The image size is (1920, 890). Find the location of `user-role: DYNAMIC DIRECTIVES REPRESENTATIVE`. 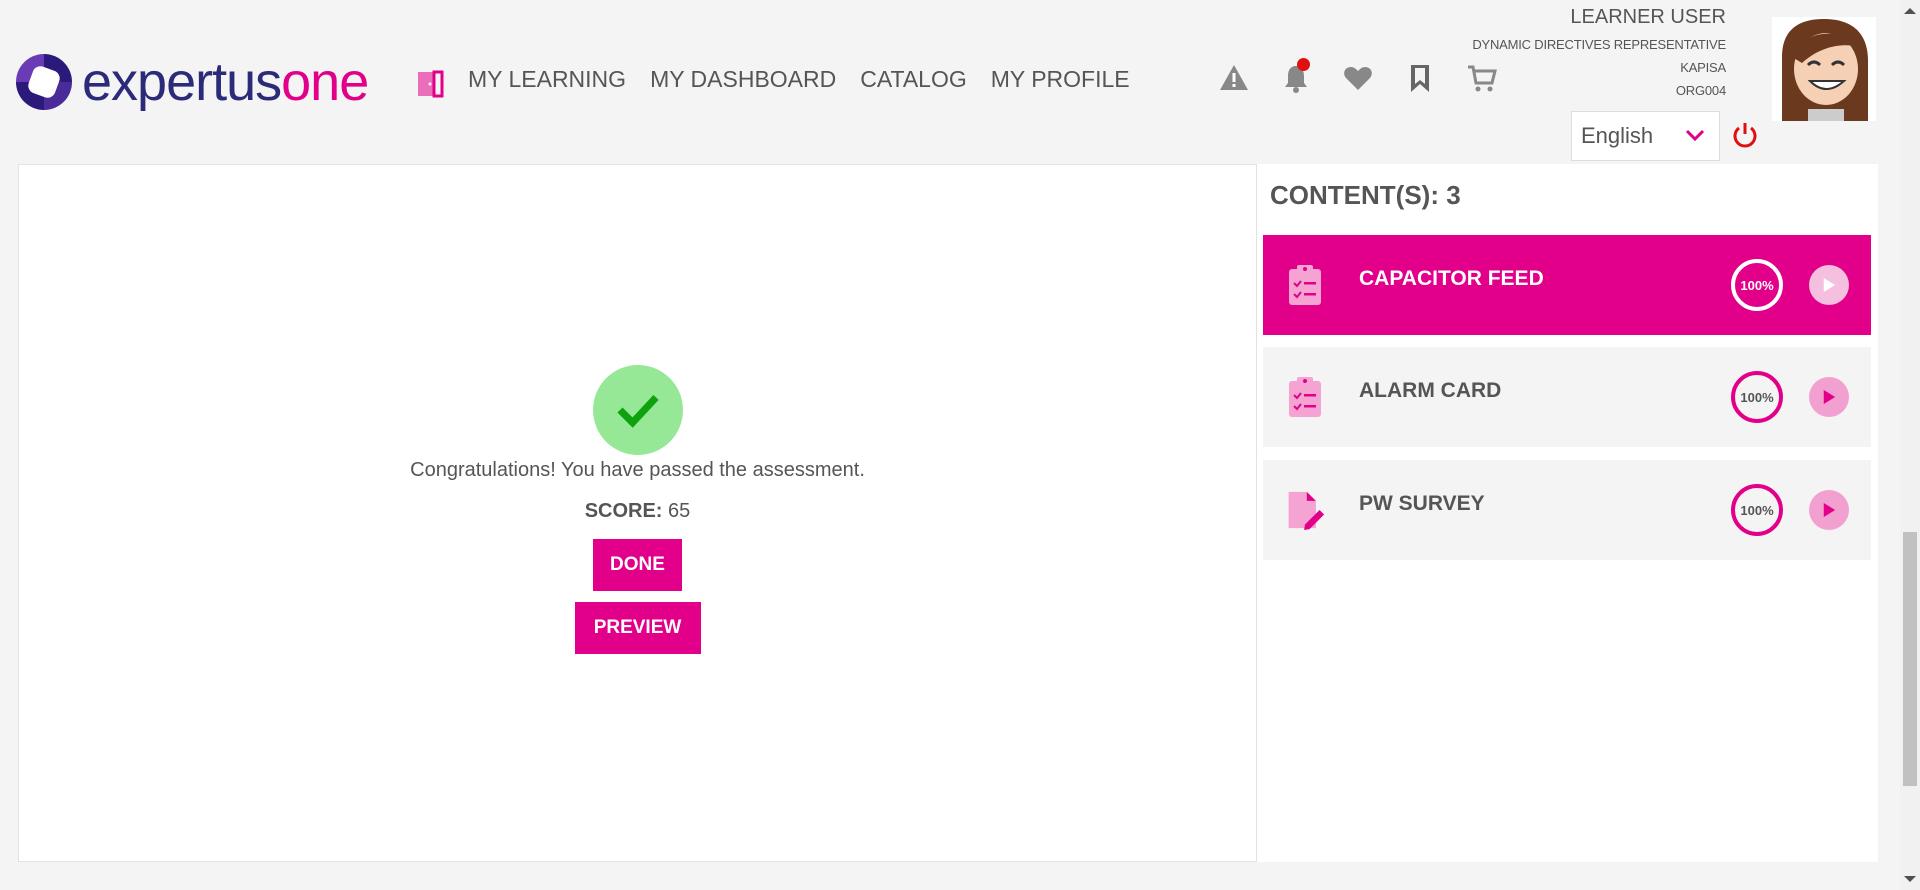

user-role: DYNAMIC DIRECTIVES REPRESENTATIVE is located at coordinates (1599, 44).